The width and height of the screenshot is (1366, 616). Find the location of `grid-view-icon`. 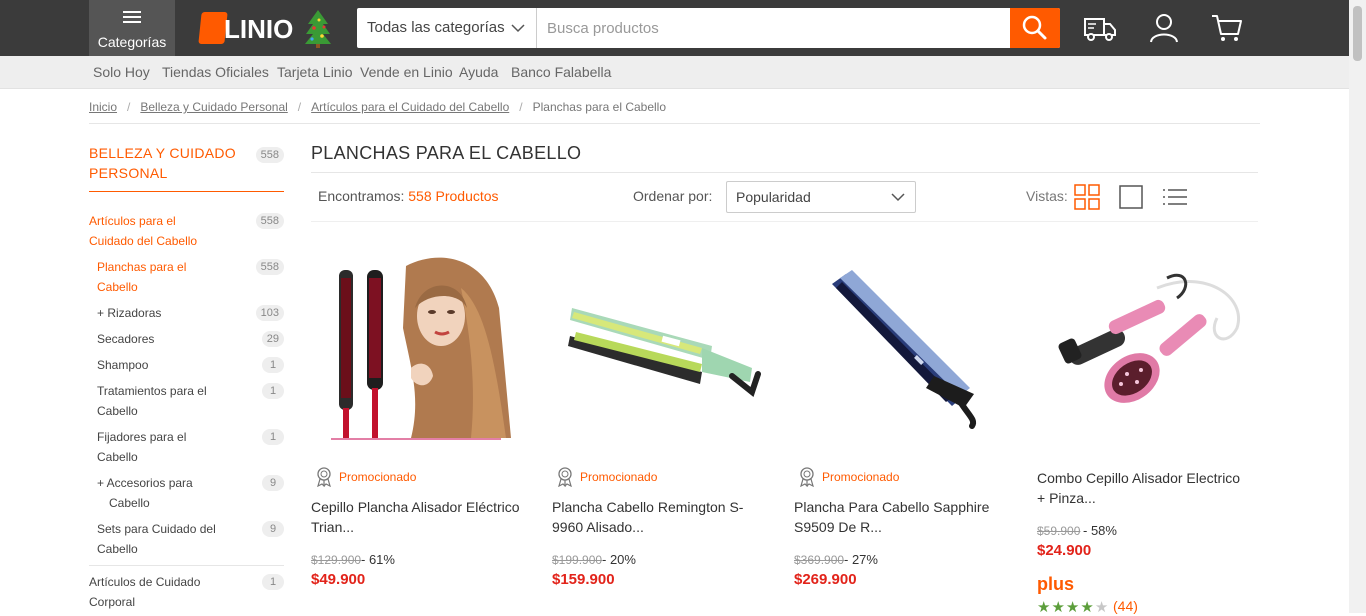

grid-view-icon is located at coordinates (1087, 197).